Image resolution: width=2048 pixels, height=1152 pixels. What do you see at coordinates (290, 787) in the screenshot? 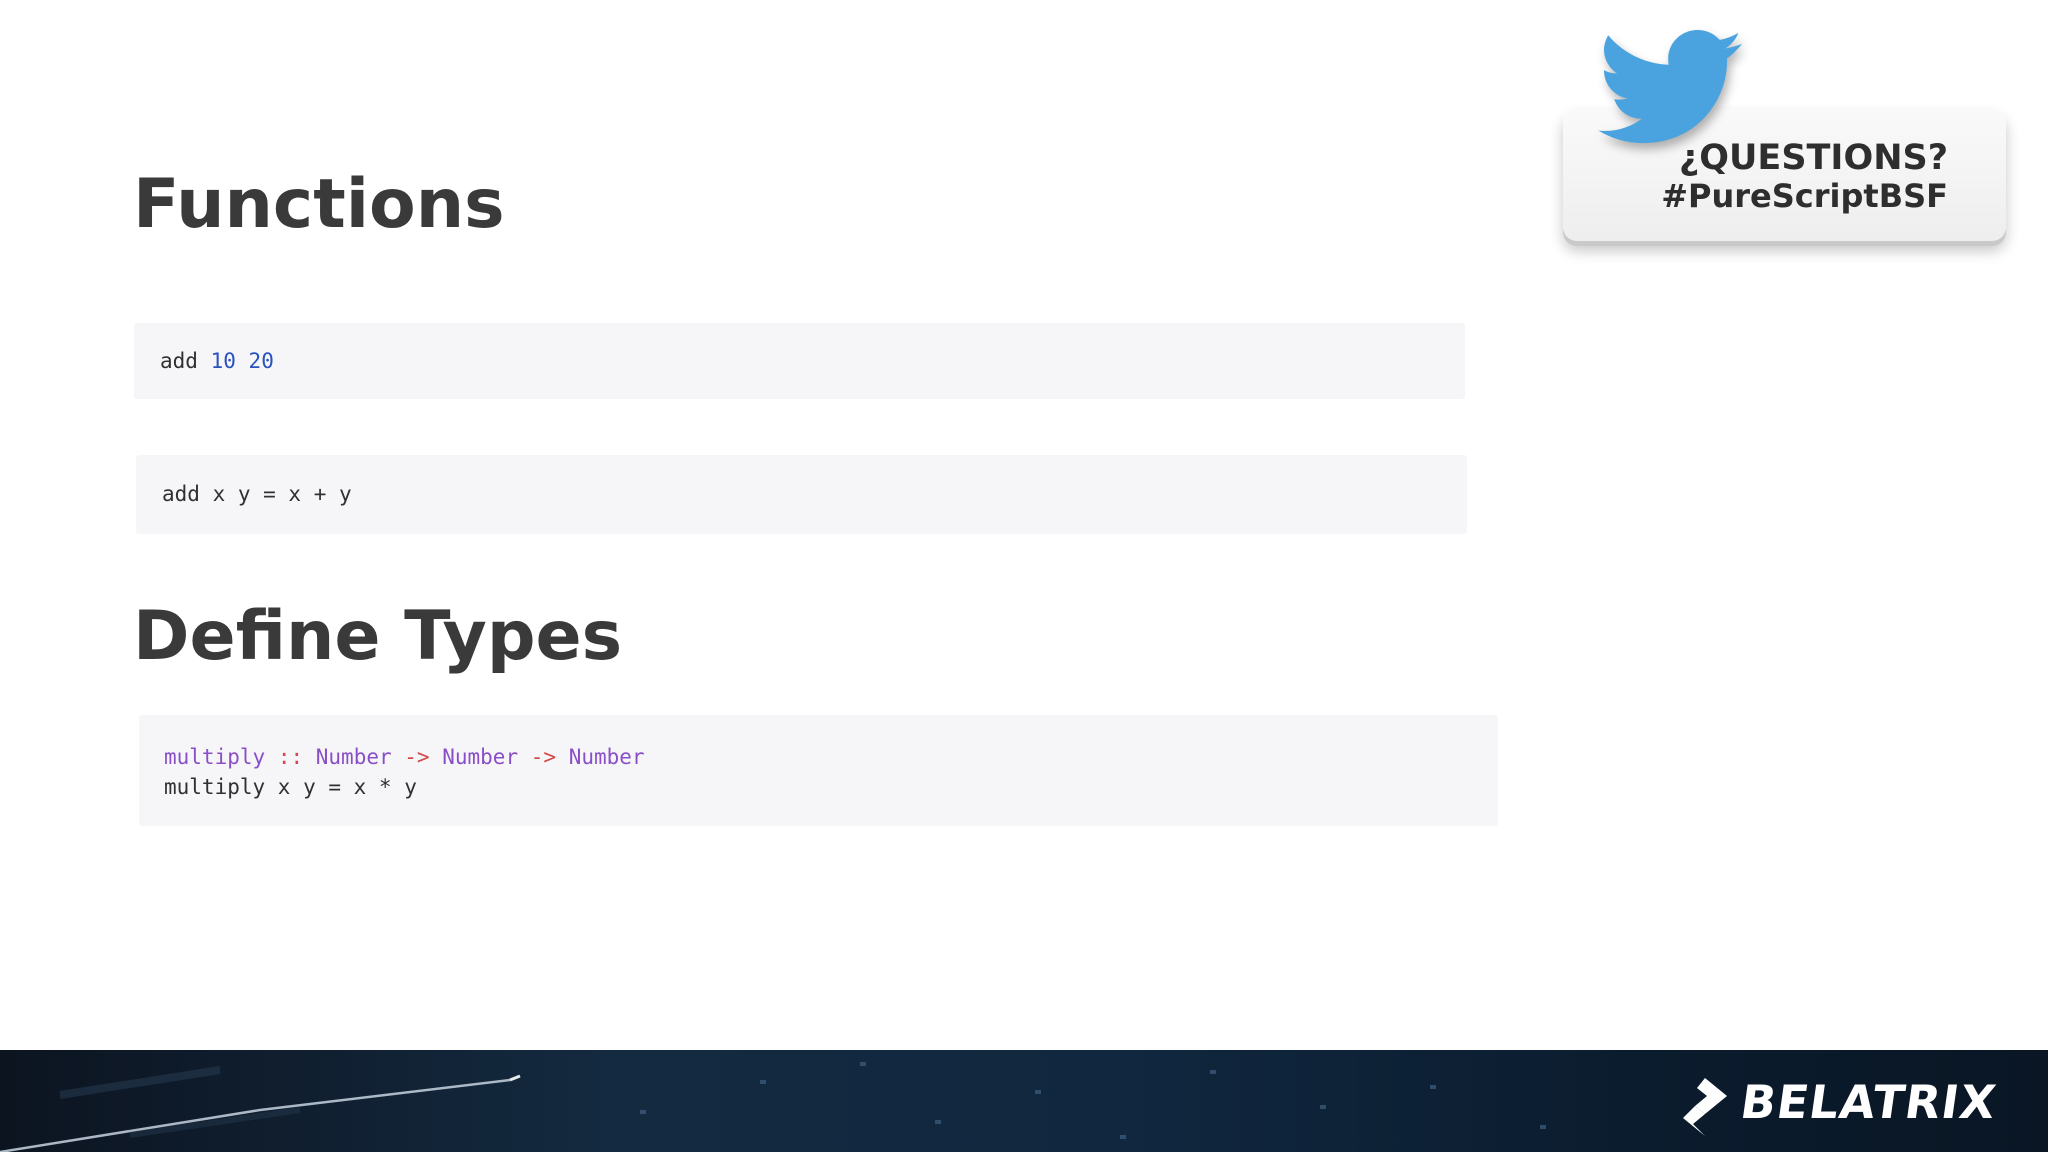
I see `code-body-line: multiply x y = x * y` at bounding box center [290, 787].